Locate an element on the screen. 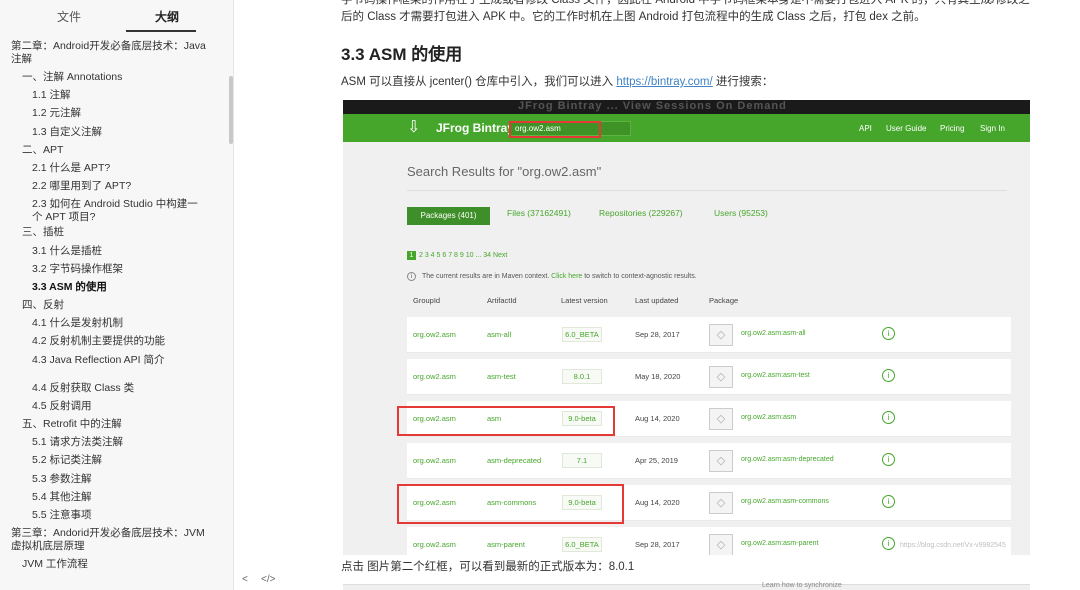 This screenshot has width=1080, height=590. results-title: Search Results for "org.ow2.asm" is located at coordinates (504, 171).